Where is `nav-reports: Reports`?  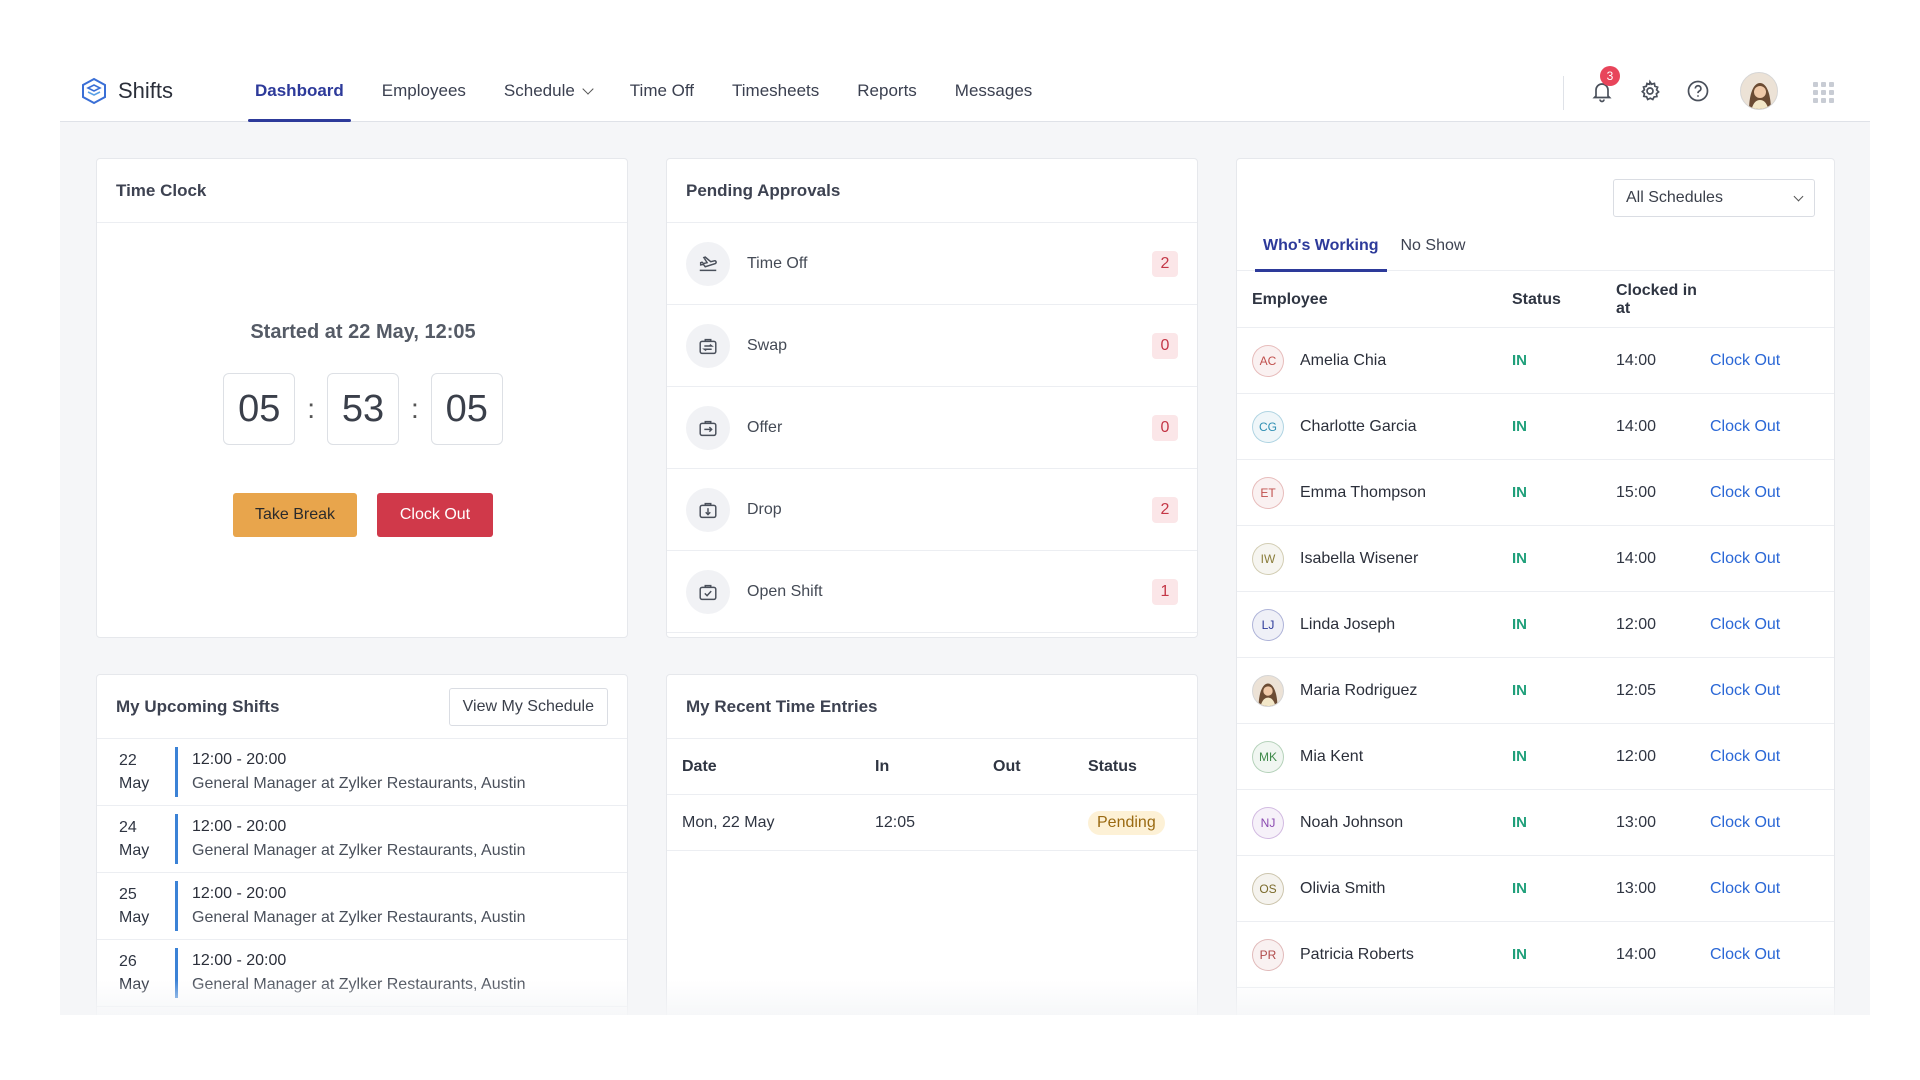
nav-reports: Reports is located at coordinates (887, 91).